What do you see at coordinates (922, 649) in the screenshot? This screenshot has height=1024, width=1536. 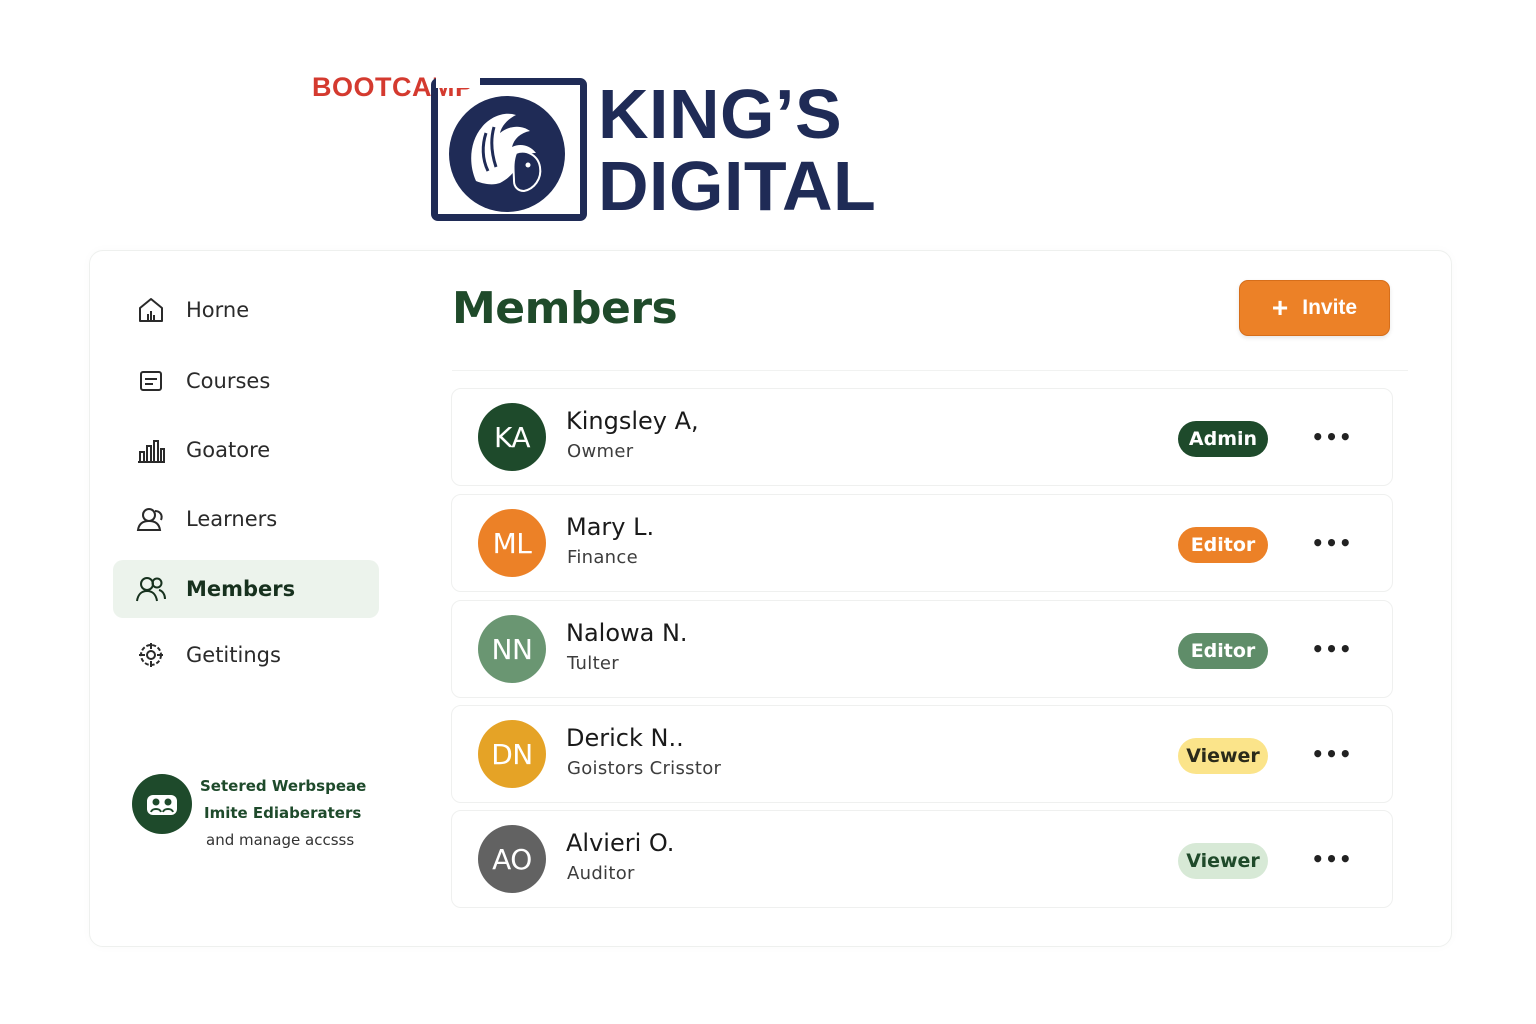 I see `member-row: NN Nalowa N. Tulter Editor •••` at bounding box center [922, 649].